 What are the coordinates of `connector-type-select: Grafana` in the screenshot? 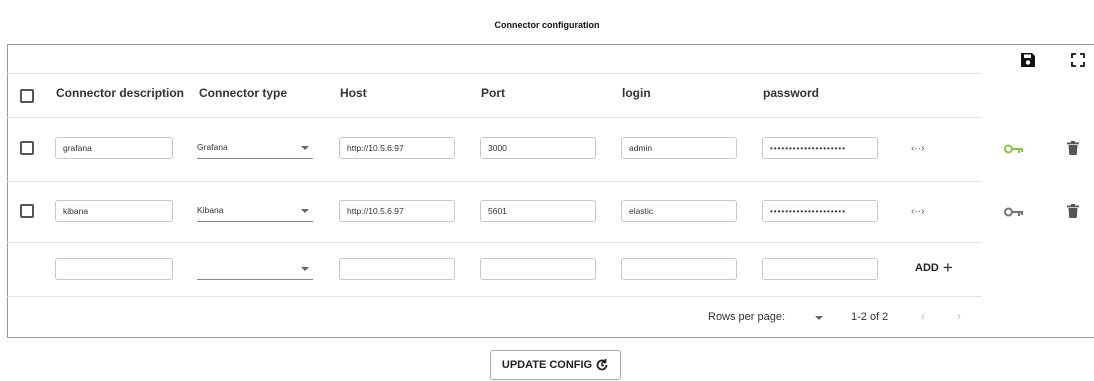 It's located at (255, 148).